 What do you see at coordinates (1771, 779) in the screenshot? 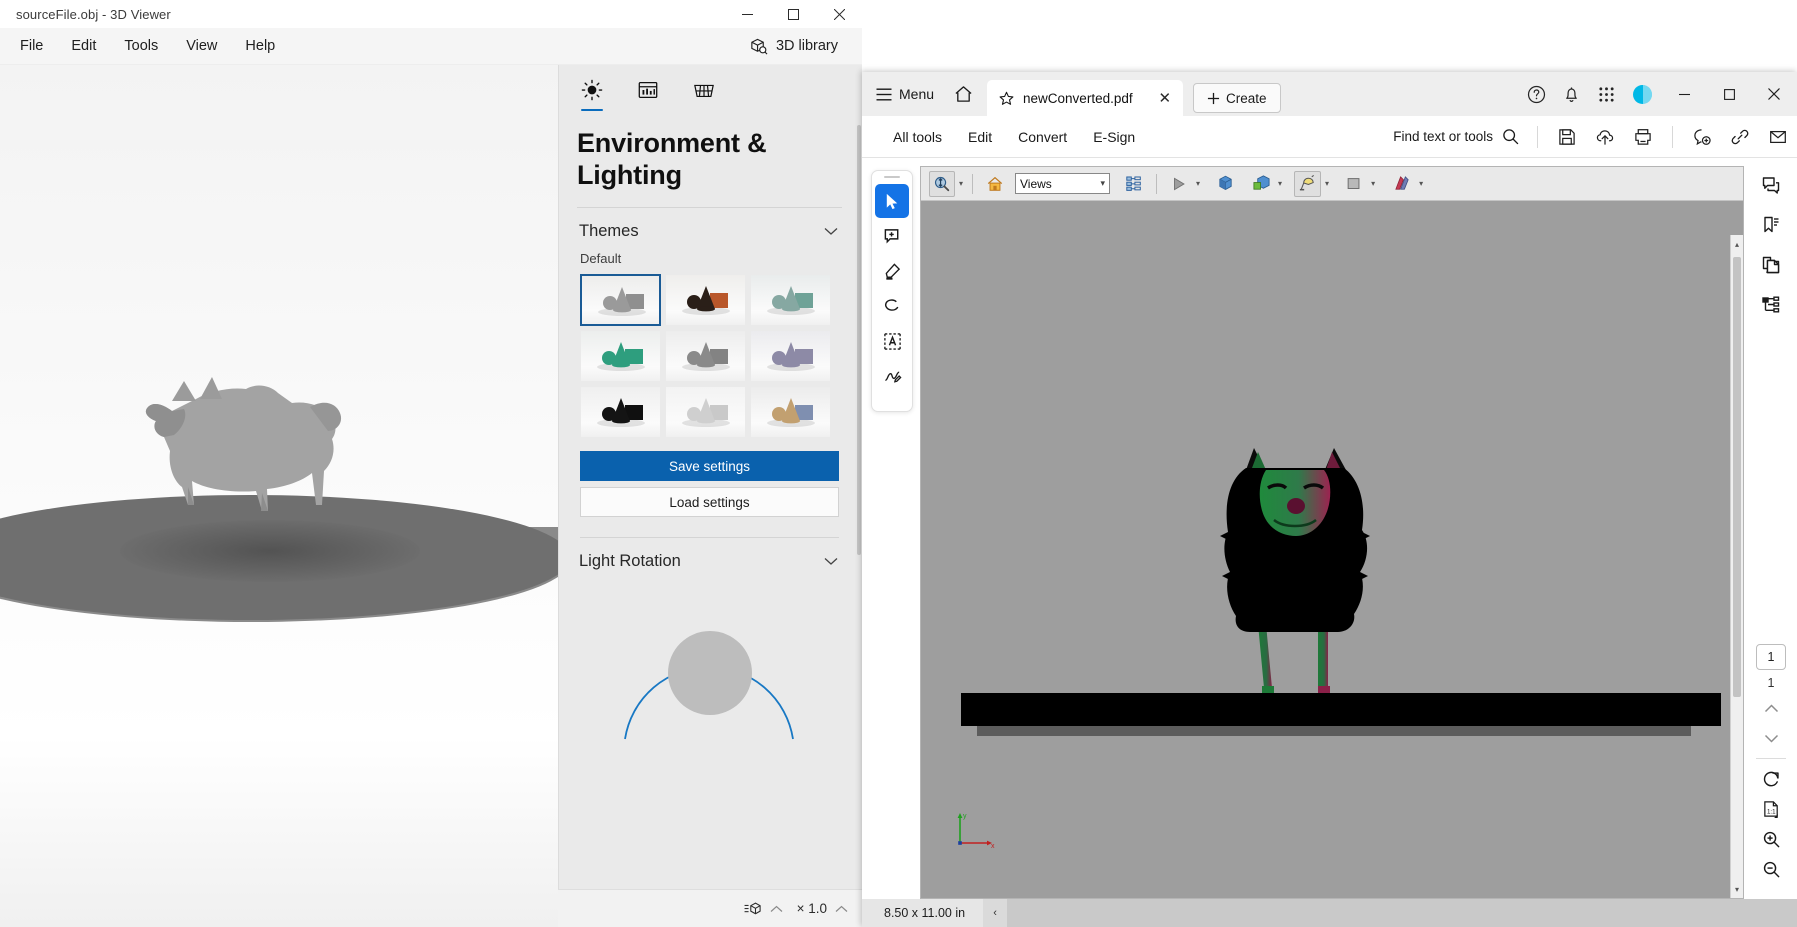
I see `rotate-view-button` at bounding box center [1771, 779].